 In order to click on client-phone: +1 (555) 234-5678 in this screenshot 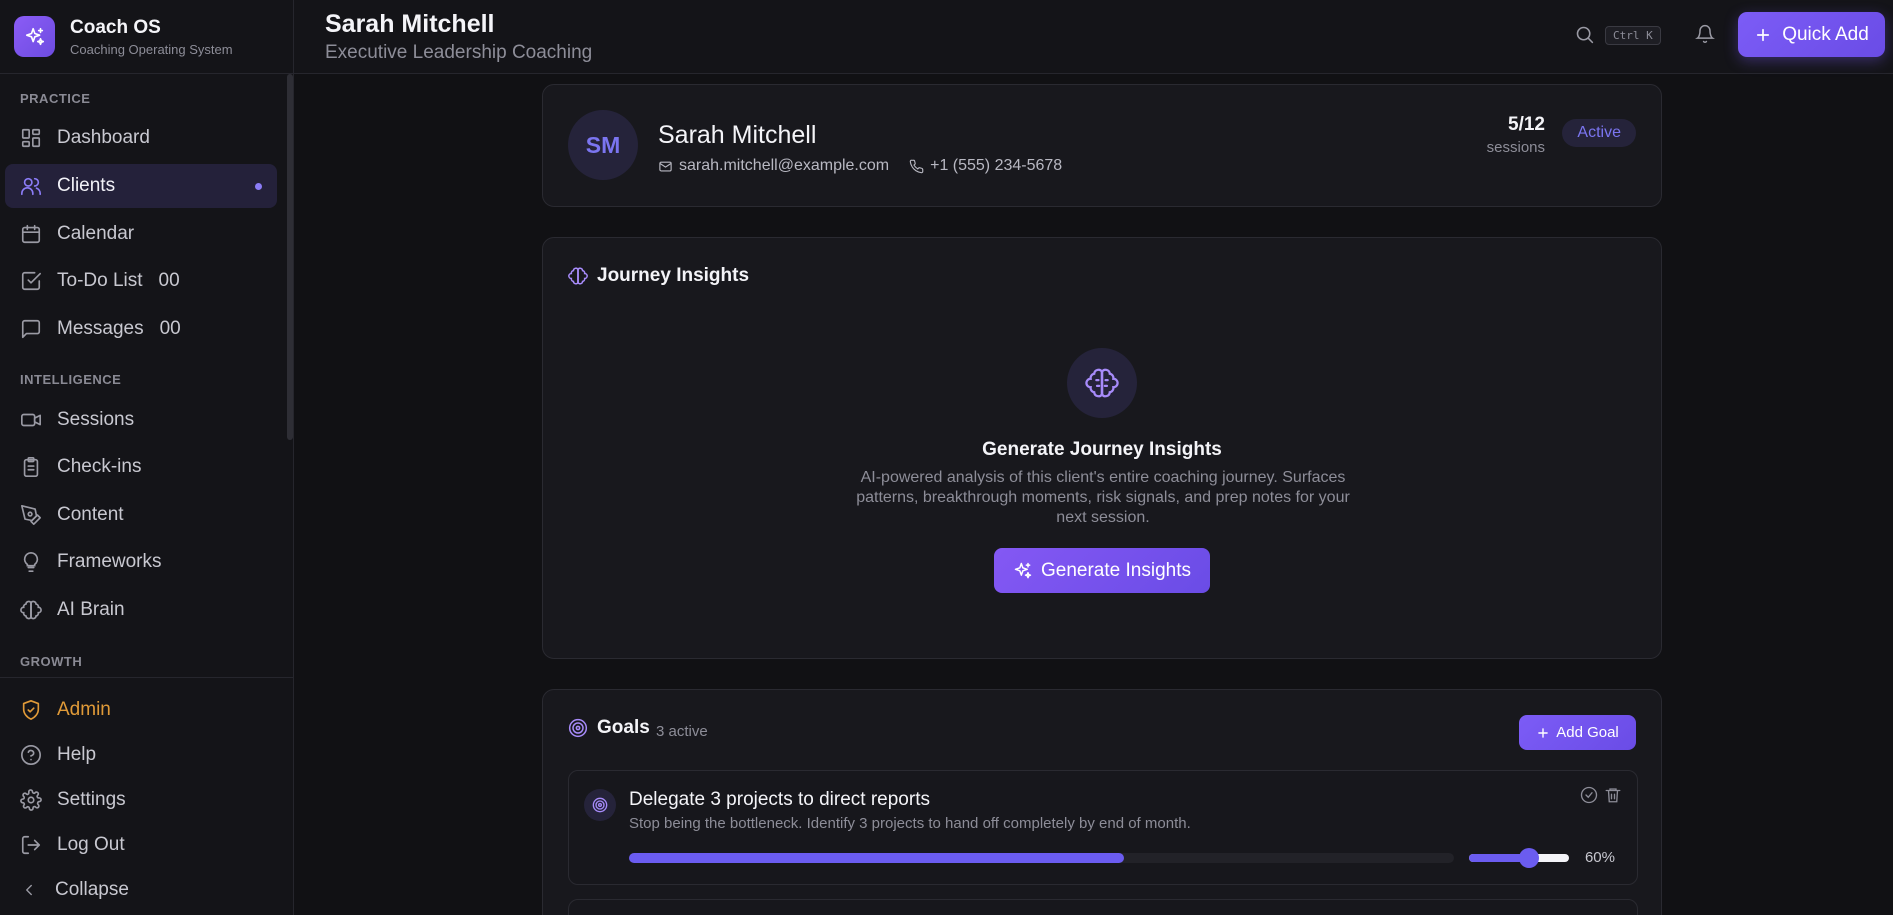, I will do `click(996, 166)`.